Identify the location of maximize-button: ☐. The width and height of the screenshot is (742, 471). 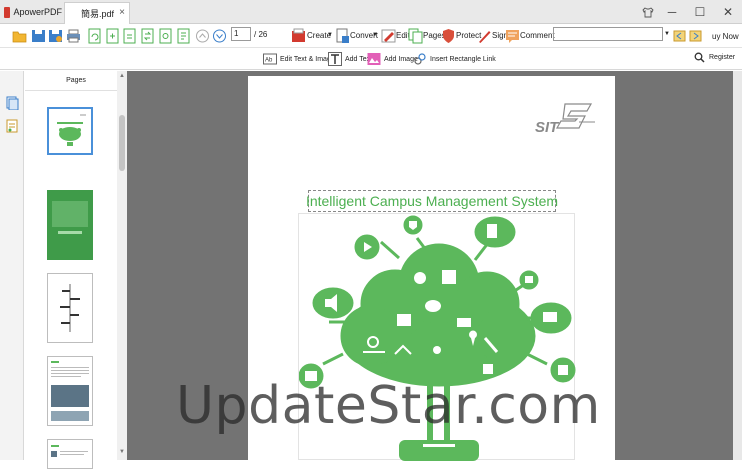
(700, 12).